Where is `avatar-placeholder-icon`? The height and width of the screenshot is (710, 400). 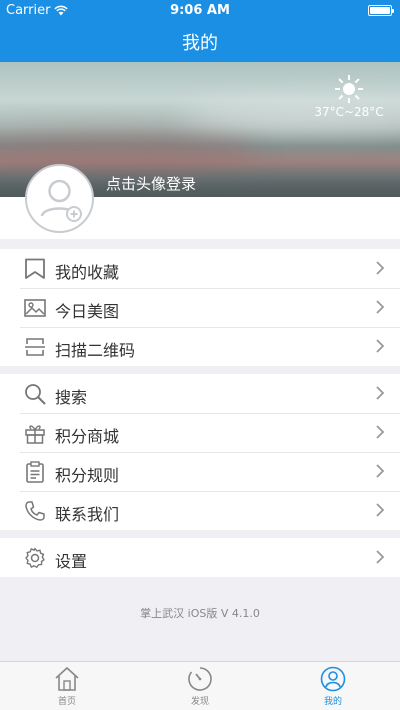
avatar-placeholder-icon is located at coordinates (61, 200).